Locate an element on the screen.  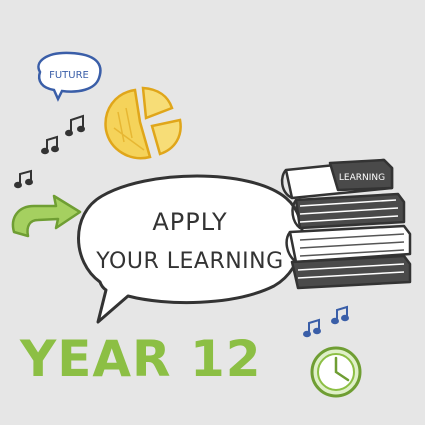
books-icon: LEARNING is located at coordinates (346, 224).